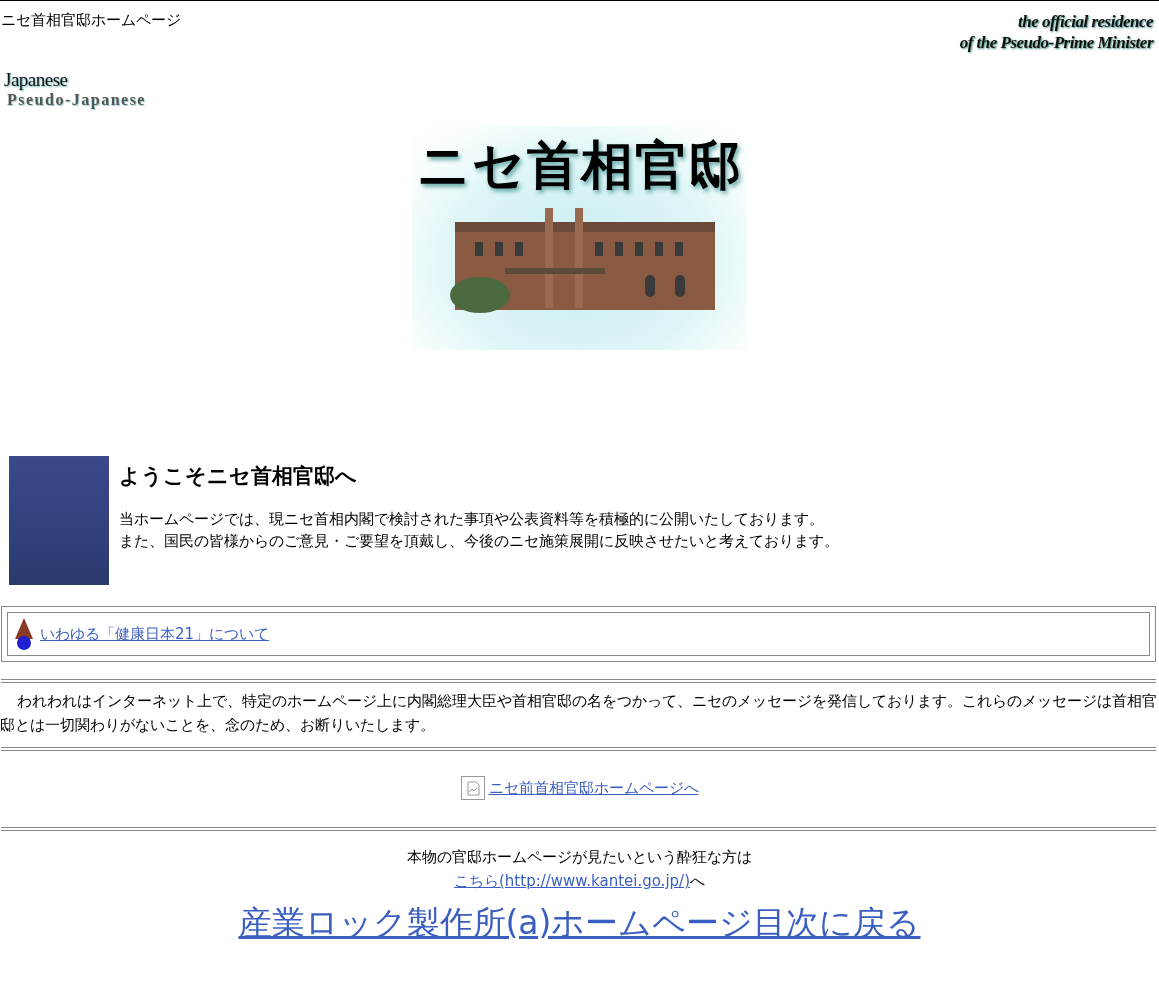 Image resolution: width=1159 pixels, height=997 pixels. Describe the element at coordinates (155, 634) in the screenshot. I see `feature-link: いわゆる「健康日本21」について` at that location.